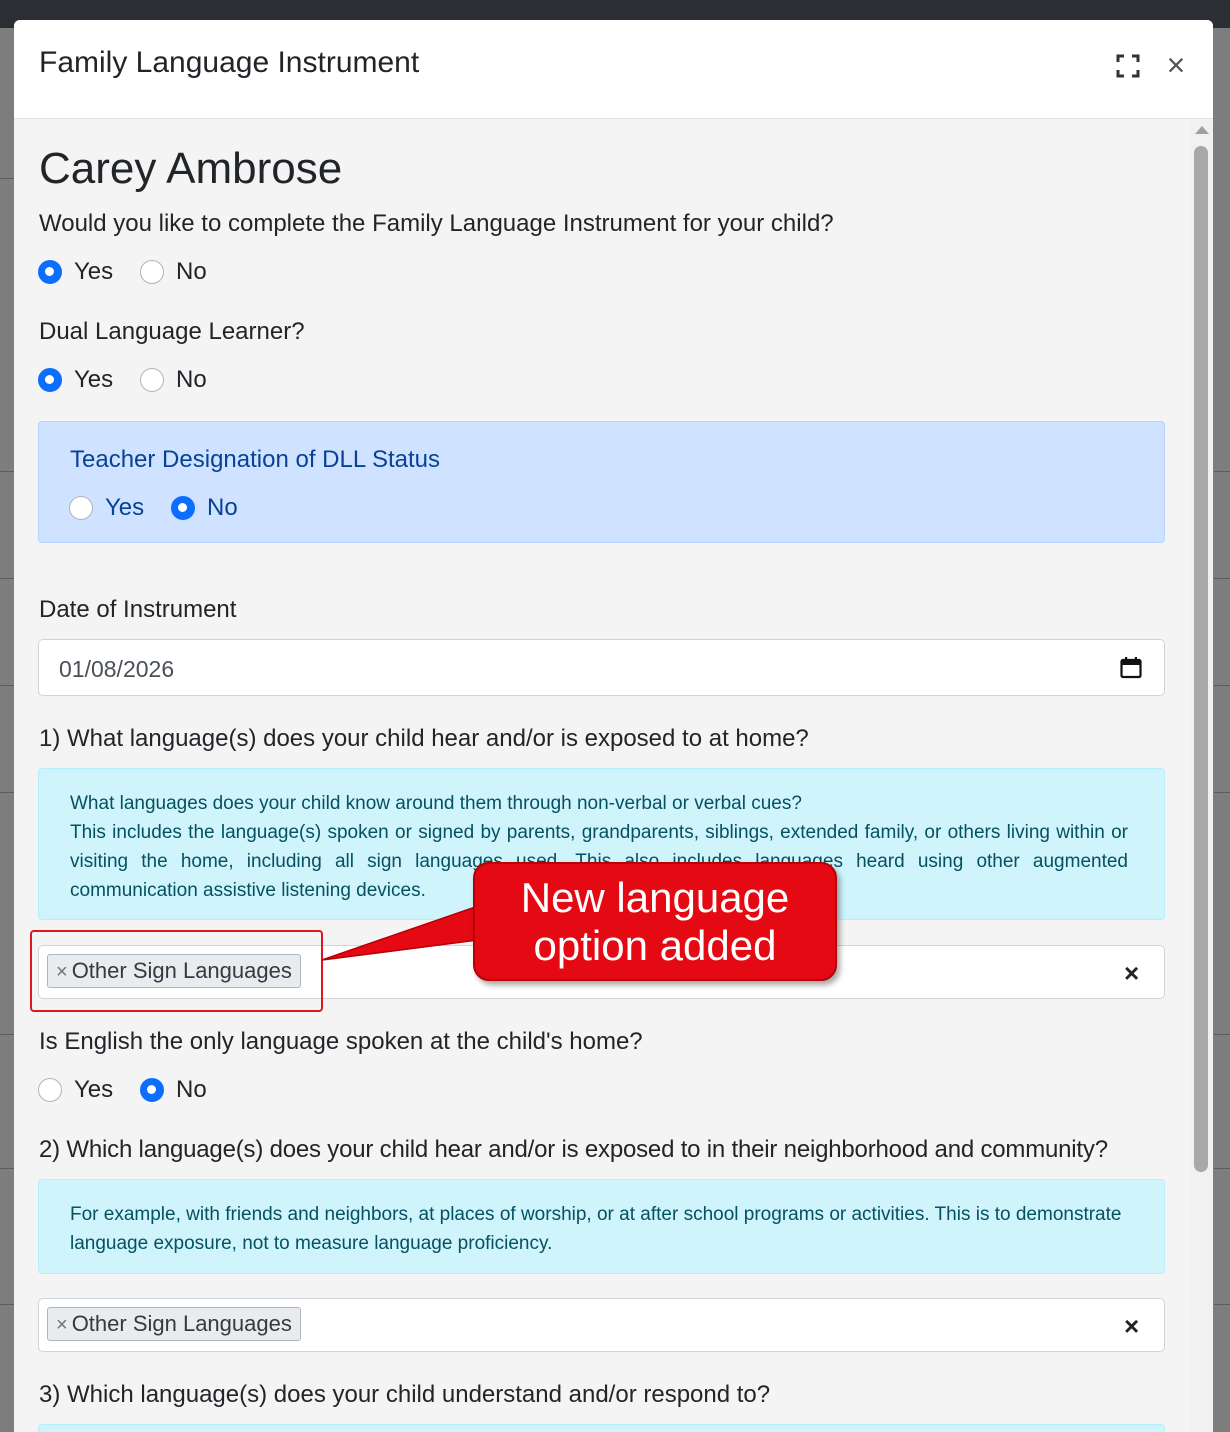 This screenshot has width=1230, height=1432. I want to click on english-only-radios: Yes No, so click(148, 1091).